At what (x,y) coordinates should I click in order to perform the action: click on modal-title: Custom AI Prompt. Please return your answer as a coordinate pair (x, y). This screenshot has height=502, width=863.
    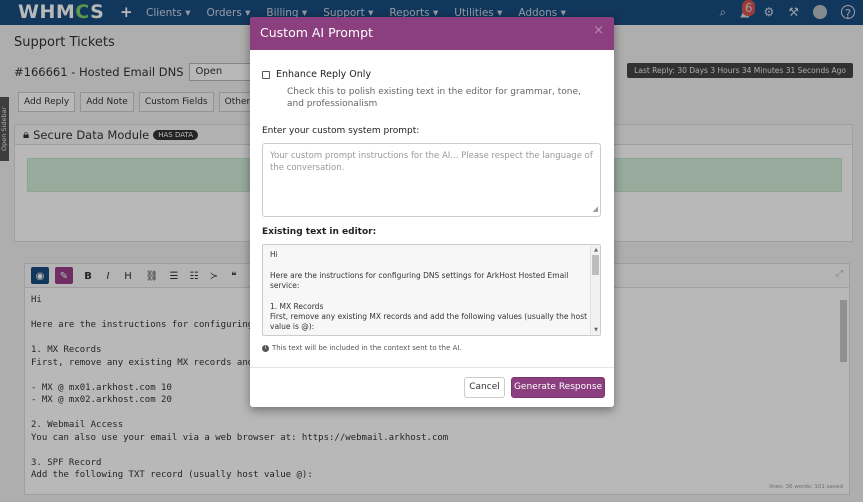
    Looking at the image, I should click on (316, 32).